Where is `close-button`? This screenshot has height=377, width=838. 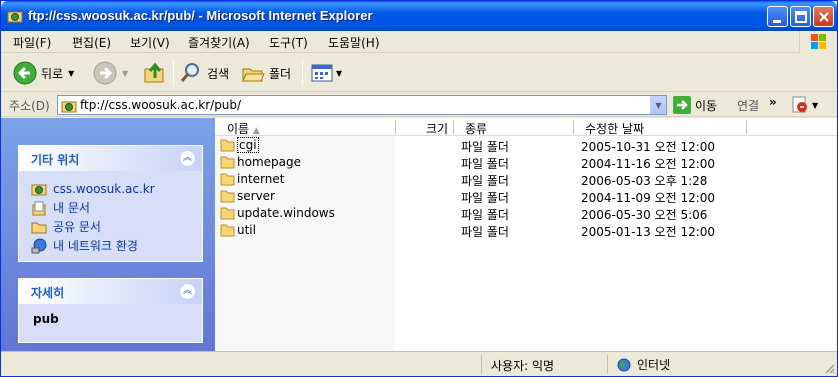 close-button is located at coordinates (823, 16).